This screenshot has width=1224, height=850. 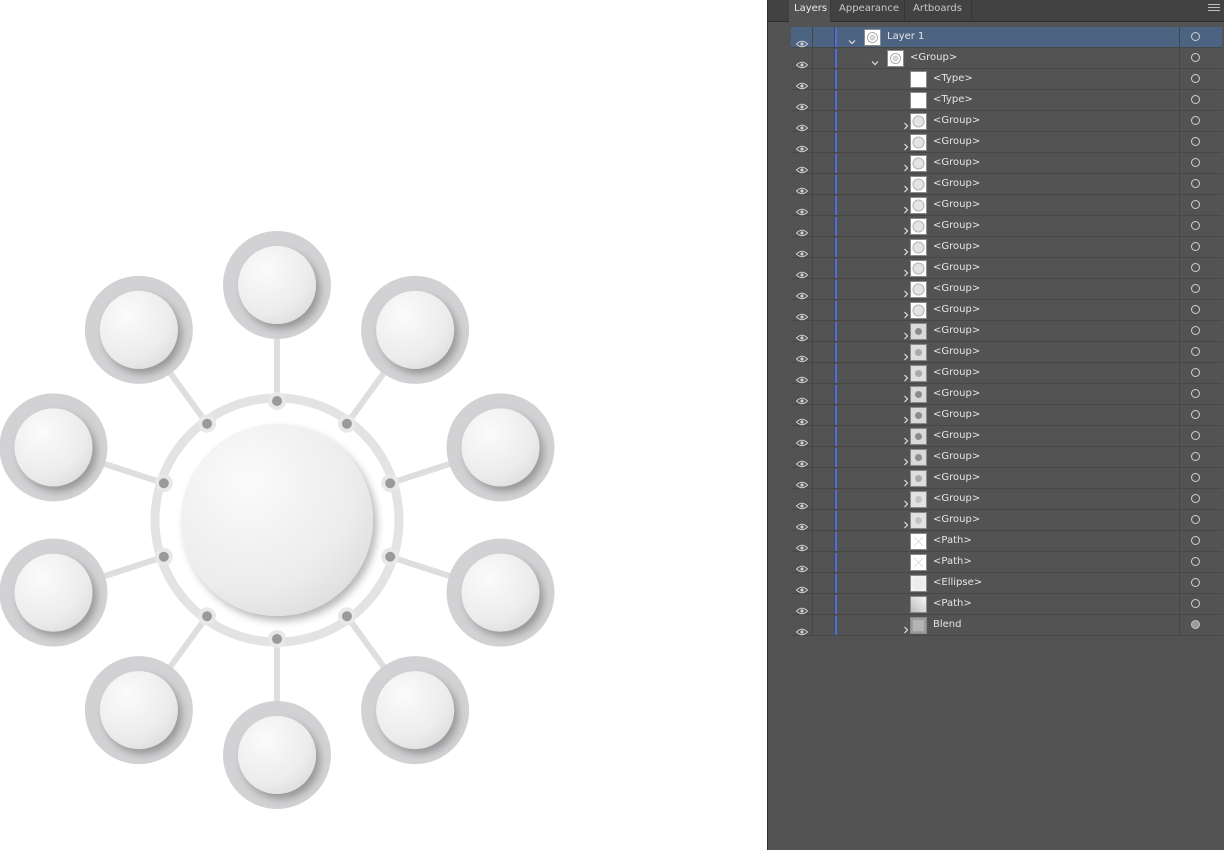 I want to click on layer-row: Layer 1, so click(x=1006, y=37).